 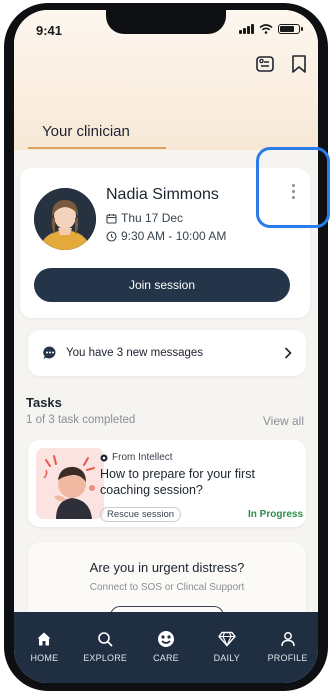 I want to click on task-status: In Progress, so click(x=276, y=514).